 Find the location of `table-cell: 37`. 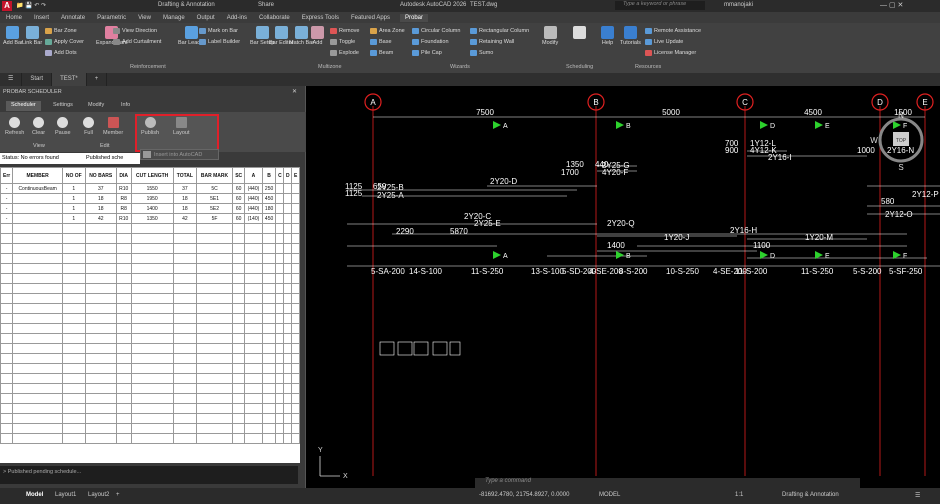

table-cell: 37 is located at coordinates (184, 188).